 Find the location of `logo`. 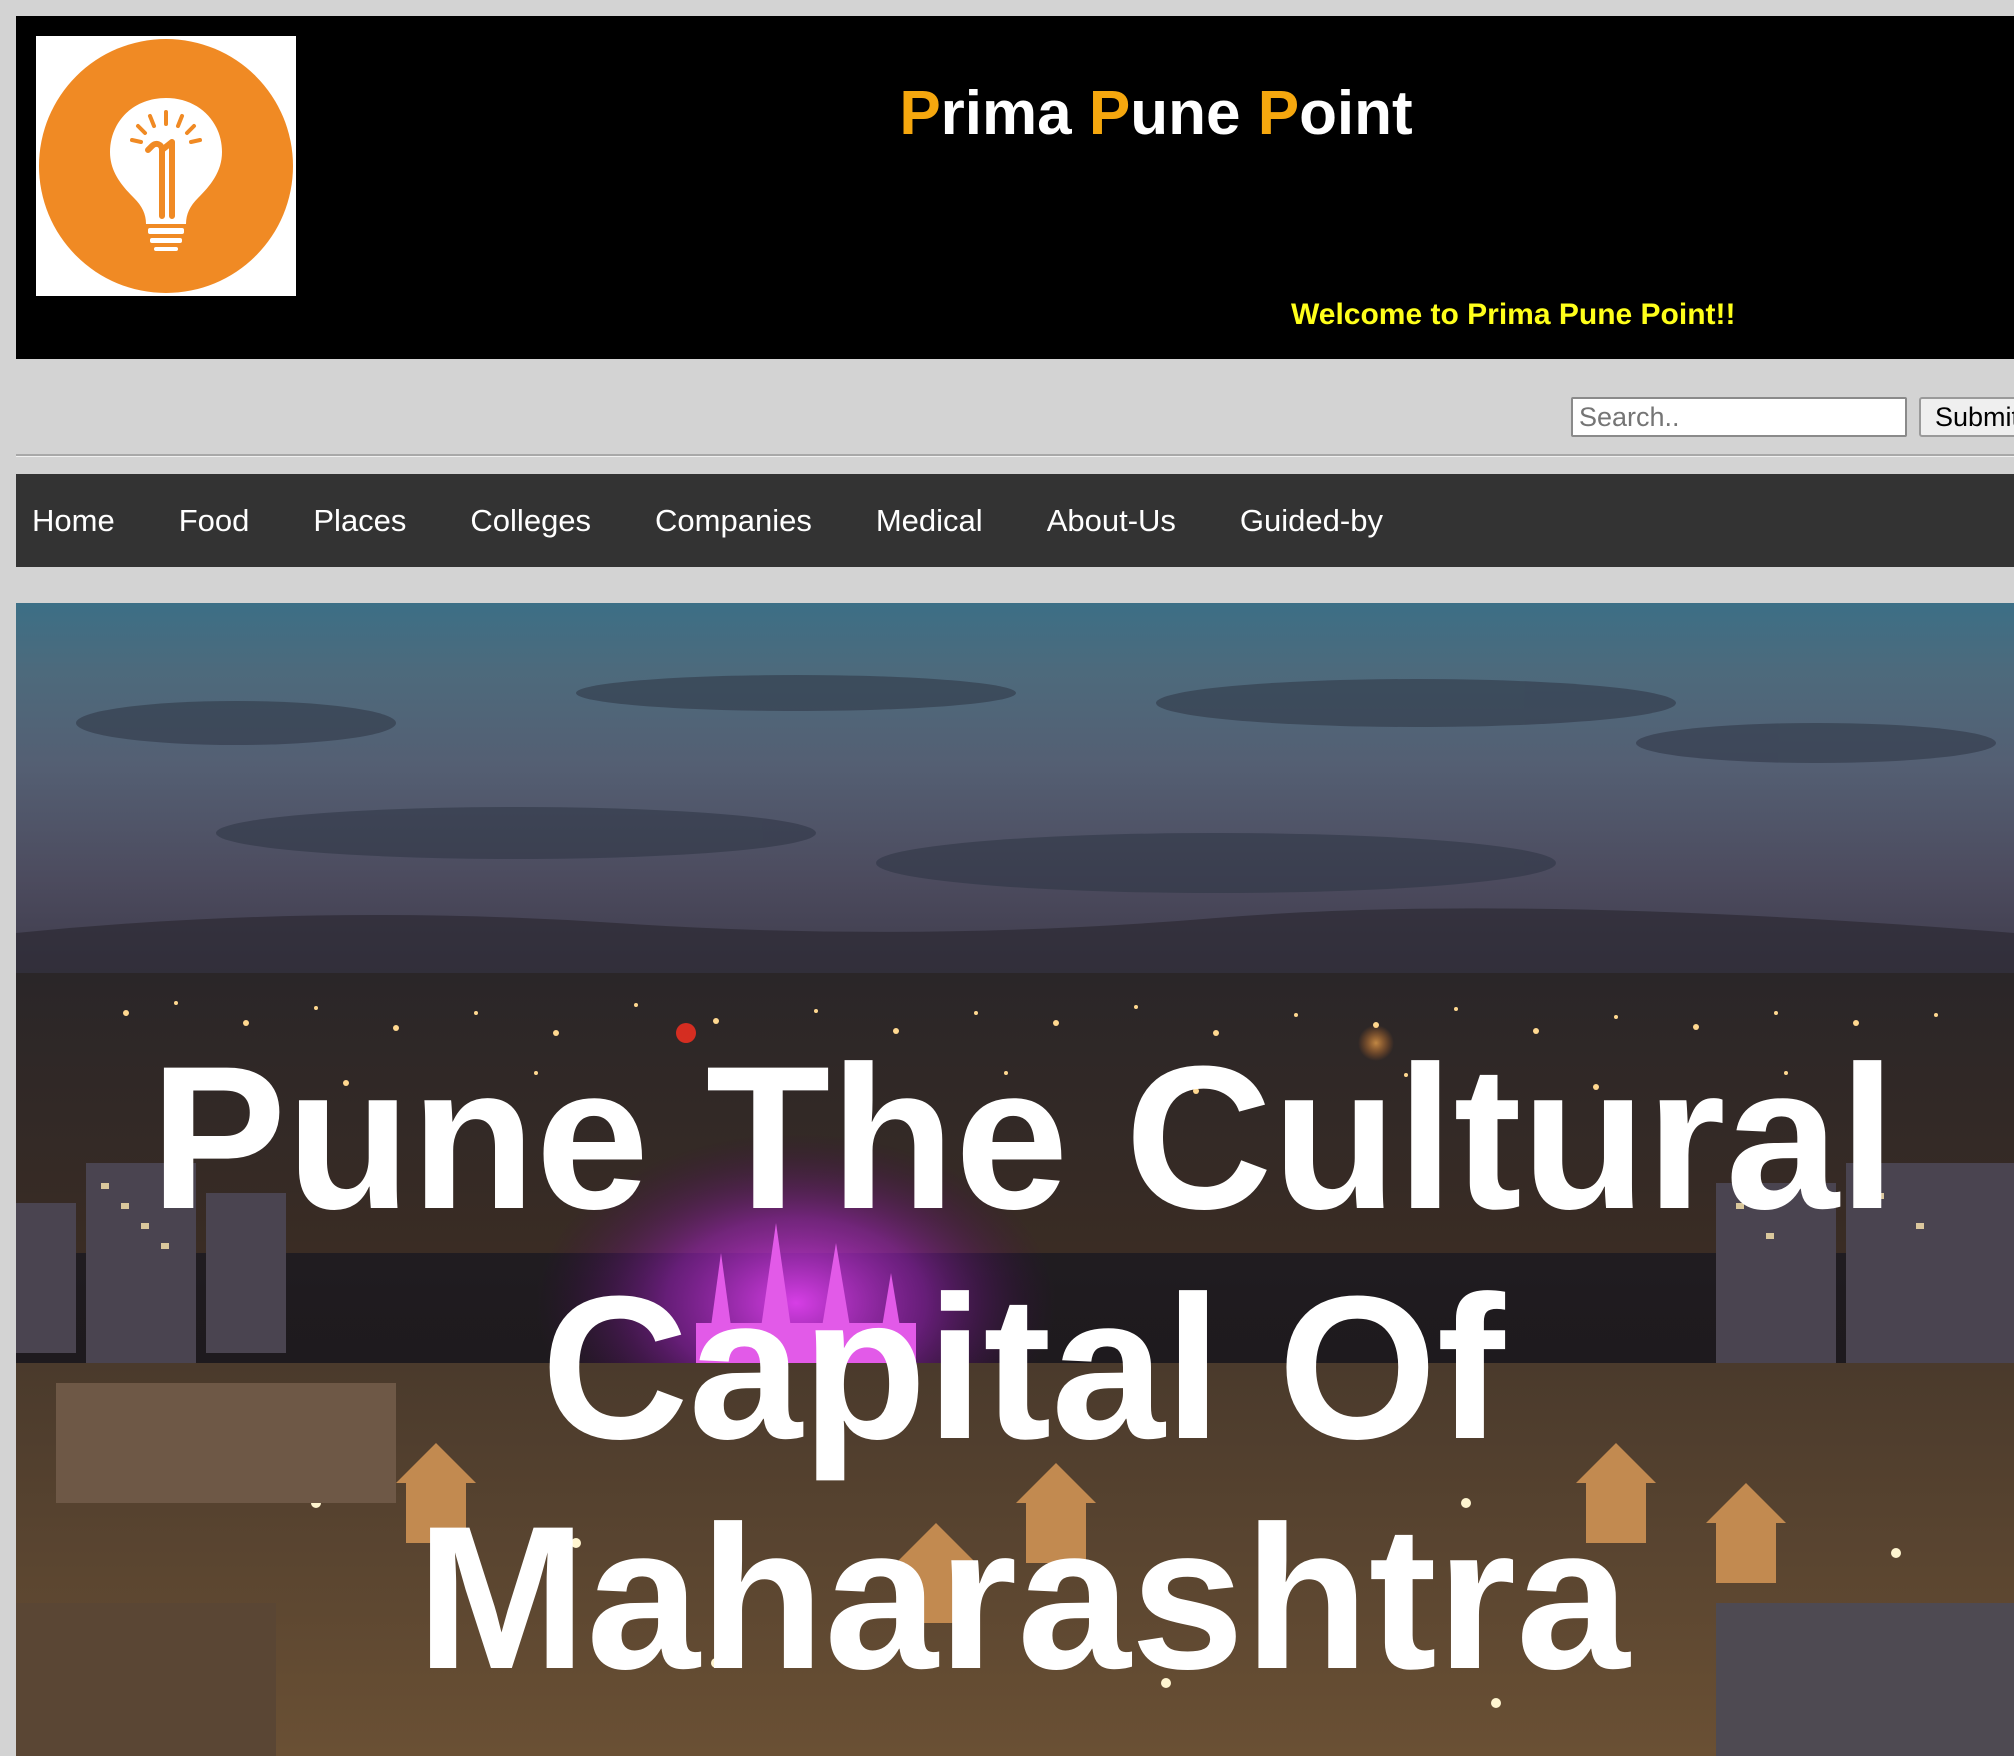

logo is located at coordinates (166, 166).